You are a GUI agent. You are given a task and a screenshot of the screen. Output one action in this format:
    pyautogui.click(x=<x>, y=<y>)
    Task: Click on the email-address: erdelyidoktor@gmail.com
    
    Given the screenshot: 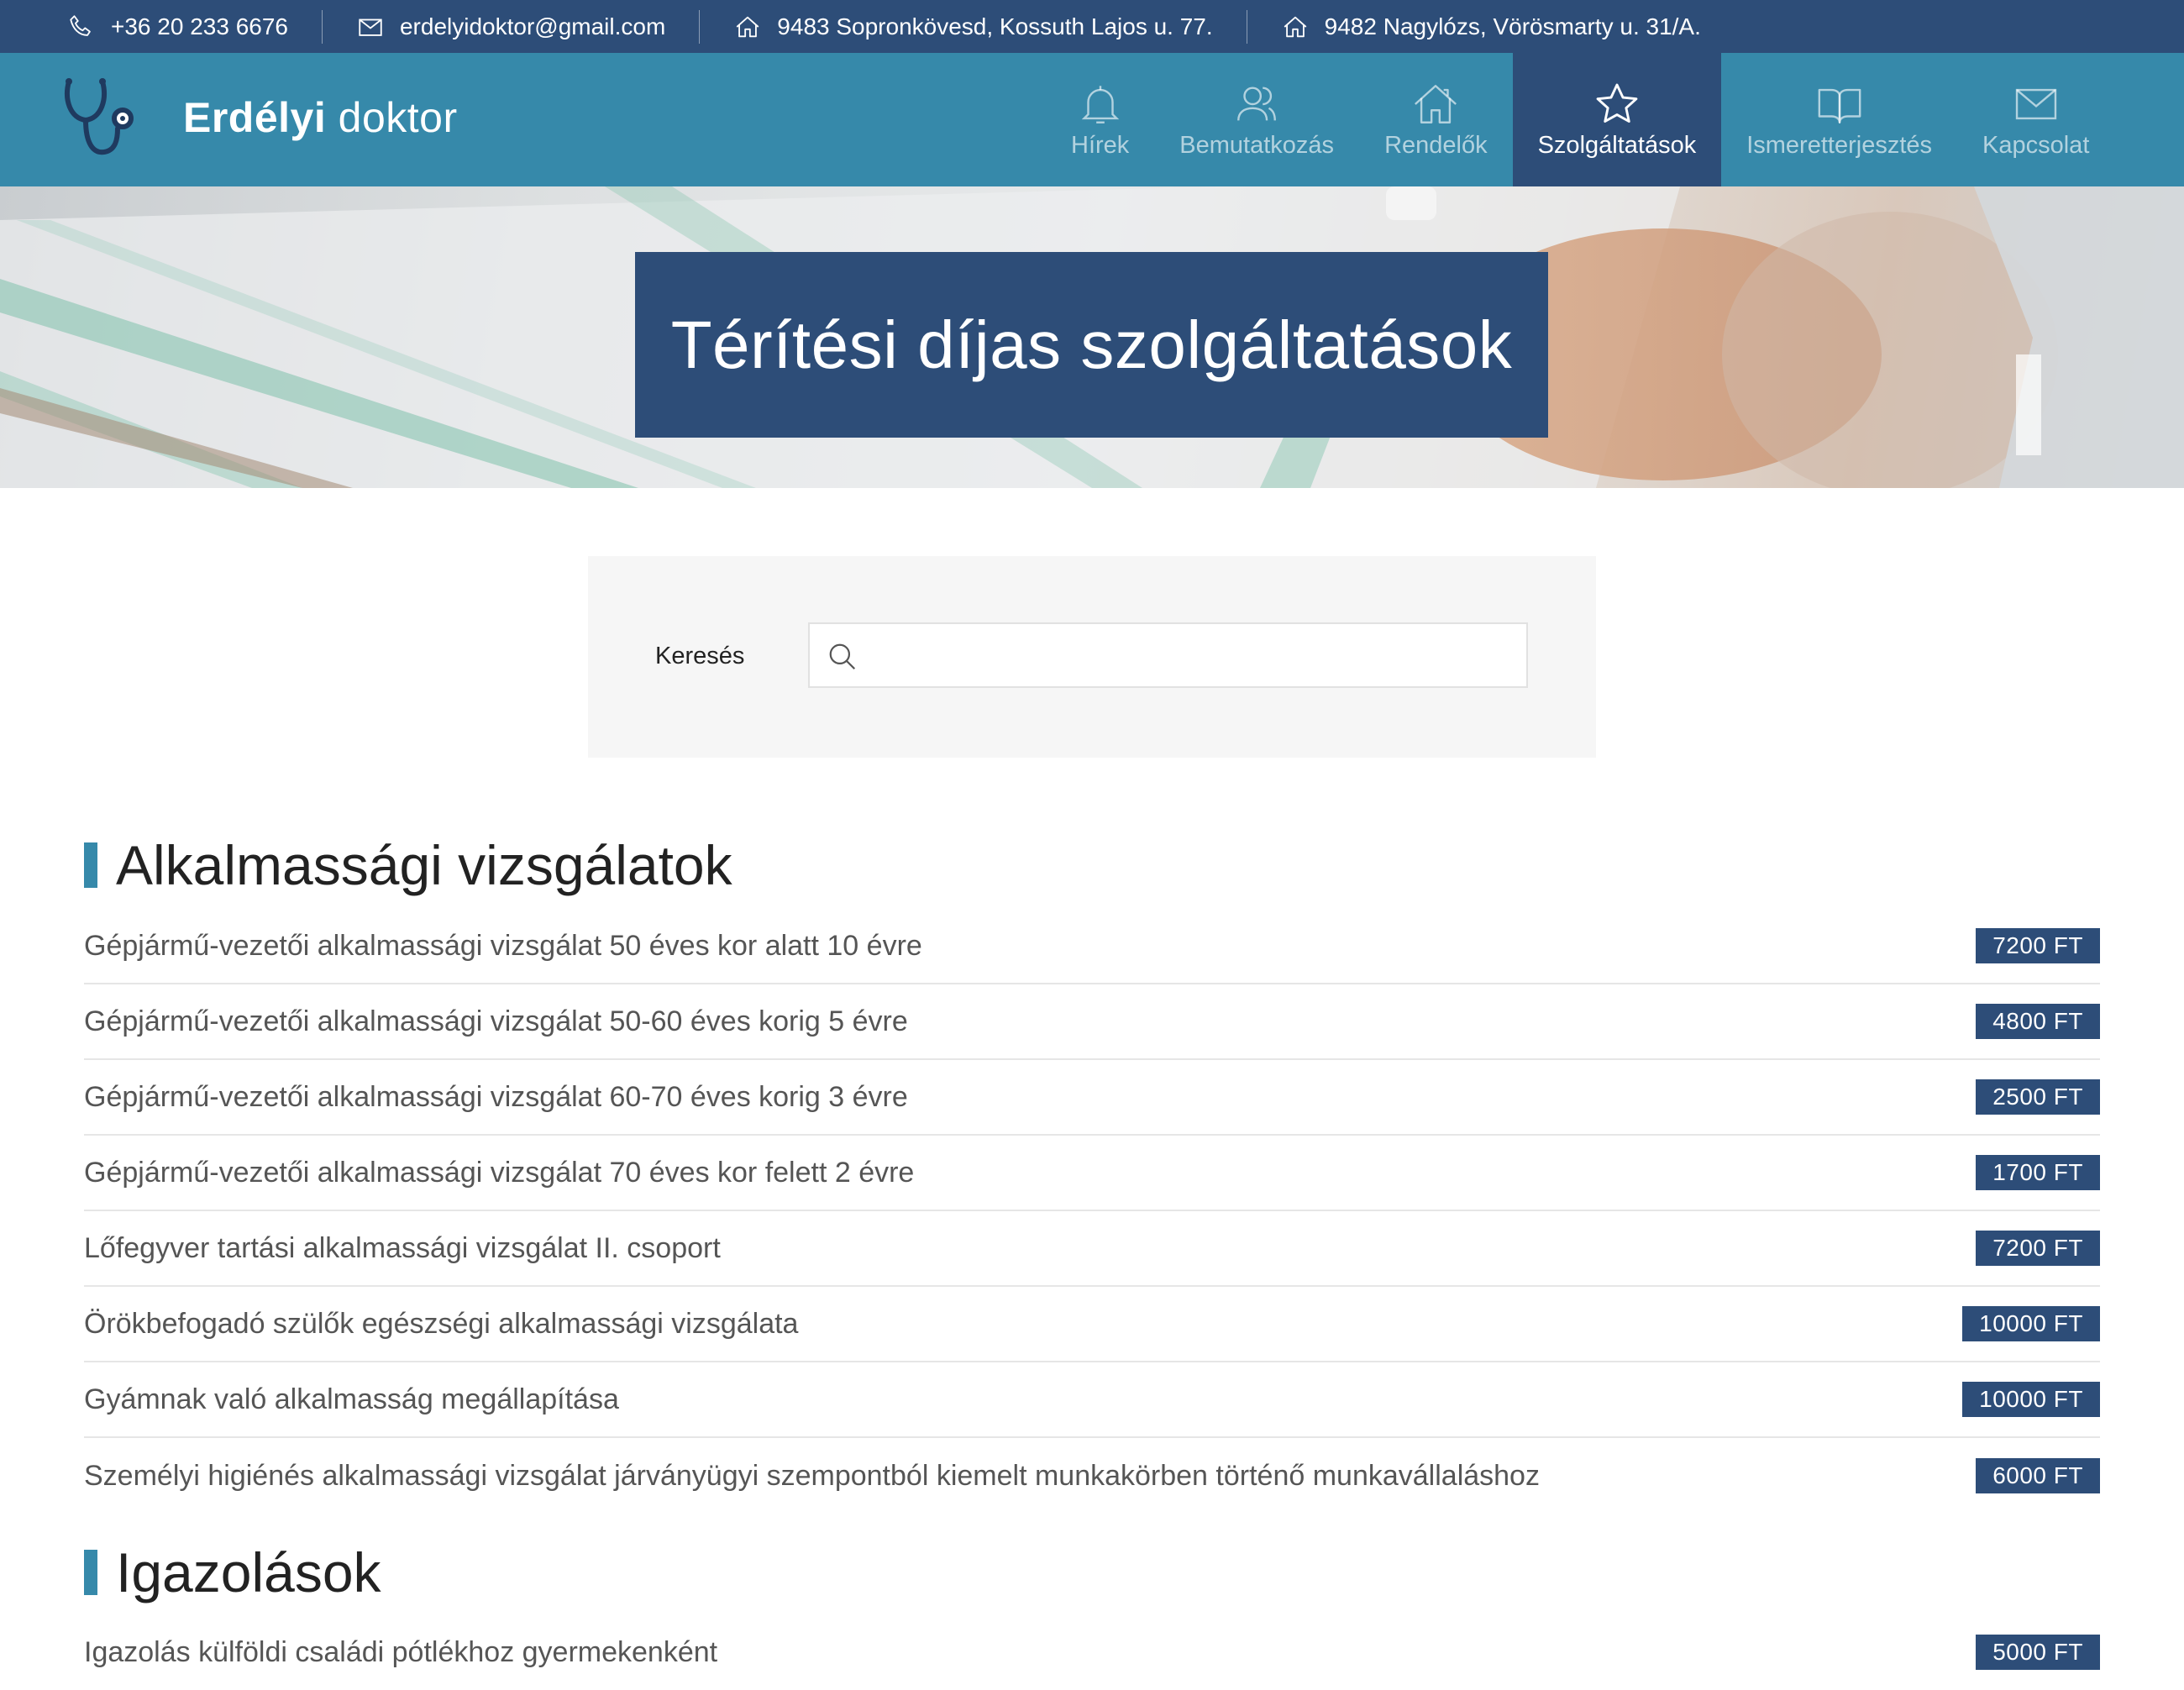 What is the action you would take?
    pyautogui.click(x=532, y=26)
    